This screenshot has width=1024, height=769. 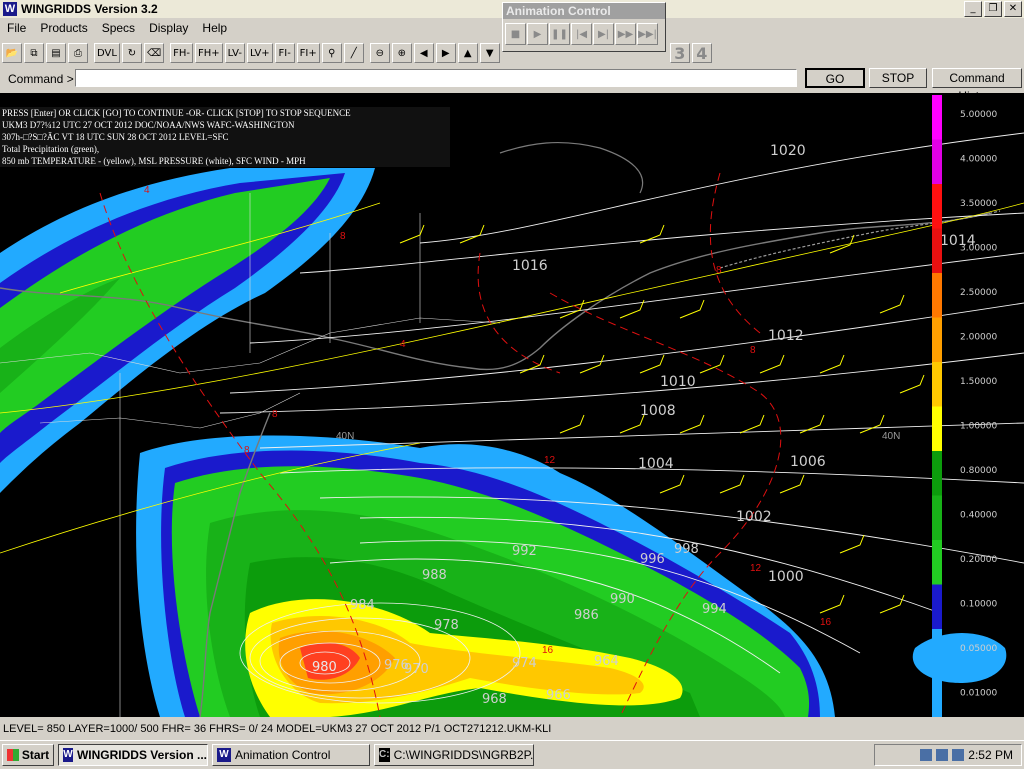 What do you see at coordinates (324, 667) in the screenshot?
I see `isobar-label: 980` at bounding box center [324, 667].